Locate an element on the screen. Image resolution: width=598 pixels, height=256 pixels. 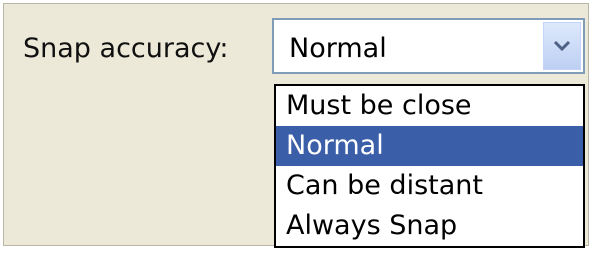
option-can-be-distant: Can be distant is located at coordinates (429, 186).